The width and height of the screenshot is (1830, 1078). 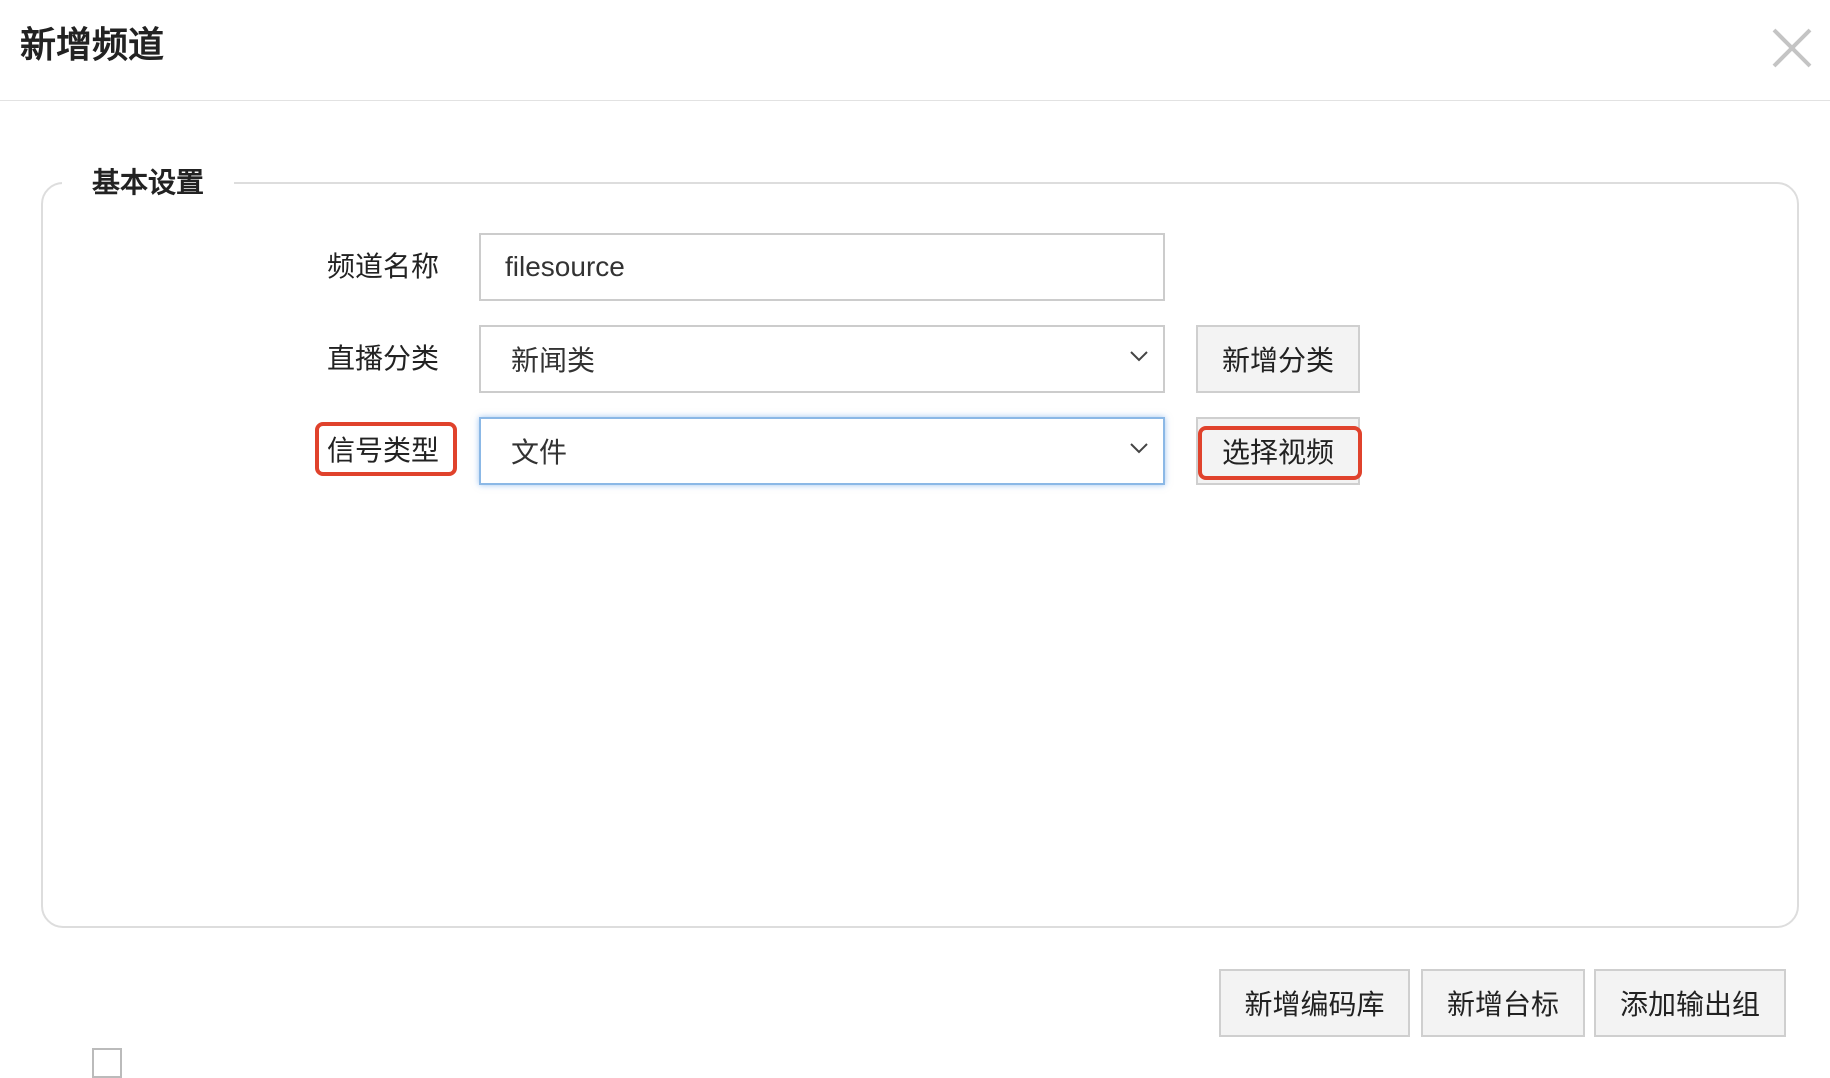 What do you see at coordinates (553, 360) in the screenshot?
I see `live-category-selected: 新闻类` at bounding box center [553, 360].